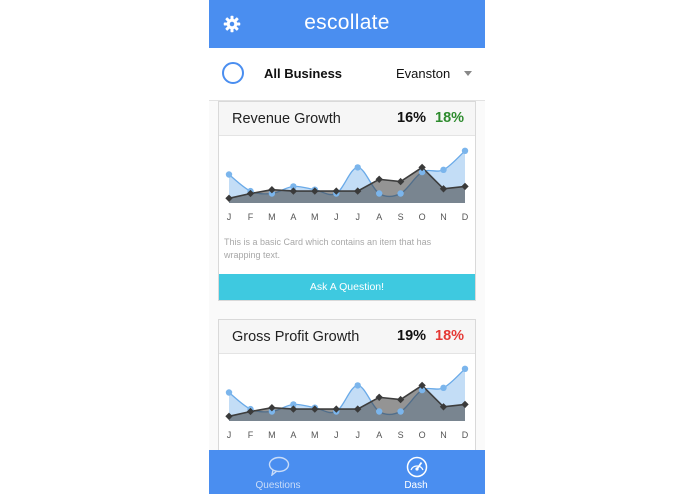 This screenshot has height=494, width=695. Describe the element at coordinates (412, 118) in the screenshot. I see `pct-primary: 16%` at that location.